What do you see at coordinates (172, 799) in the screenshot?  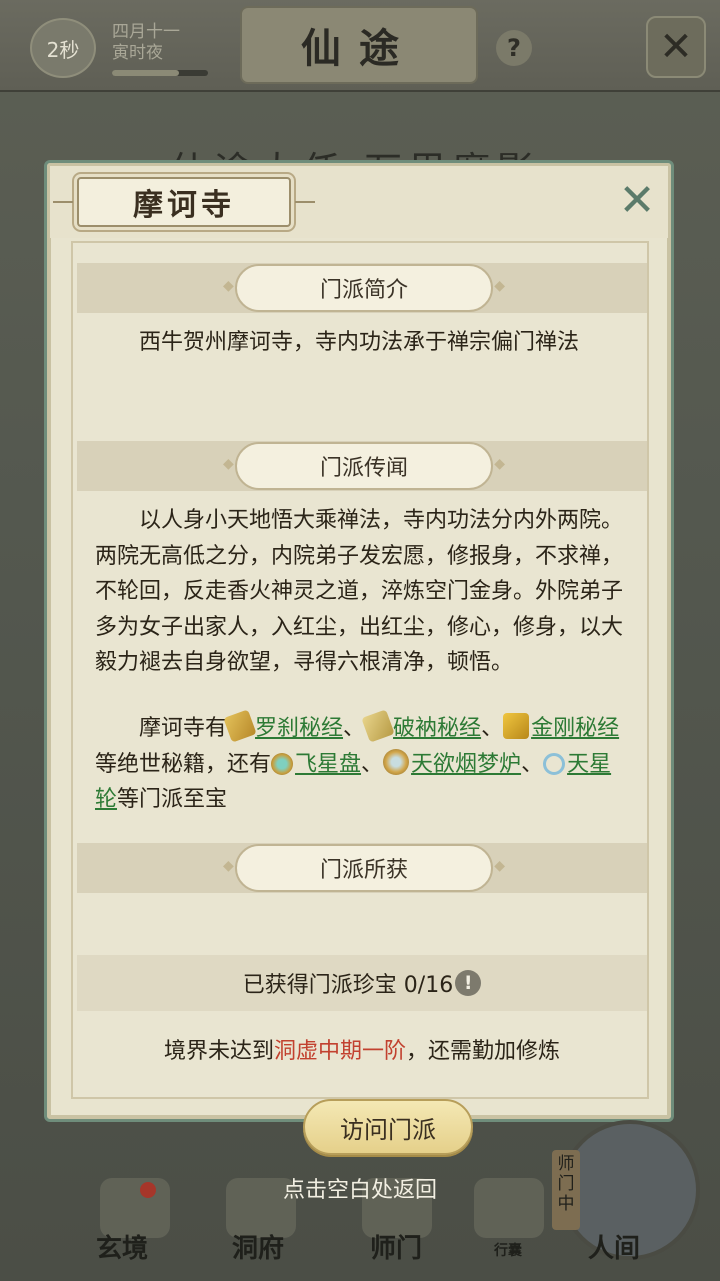 I see `end-text: 等门派至宝` at bounding box center [172, 799].